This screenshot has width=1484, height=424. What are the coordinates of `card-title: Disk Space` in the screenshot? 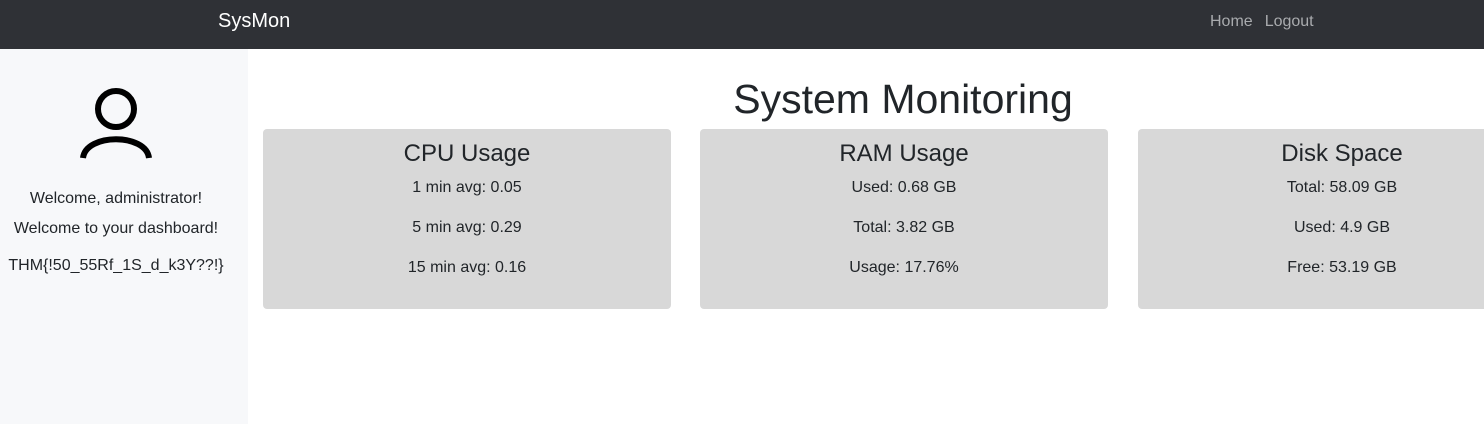 It's located at (1342, 153).